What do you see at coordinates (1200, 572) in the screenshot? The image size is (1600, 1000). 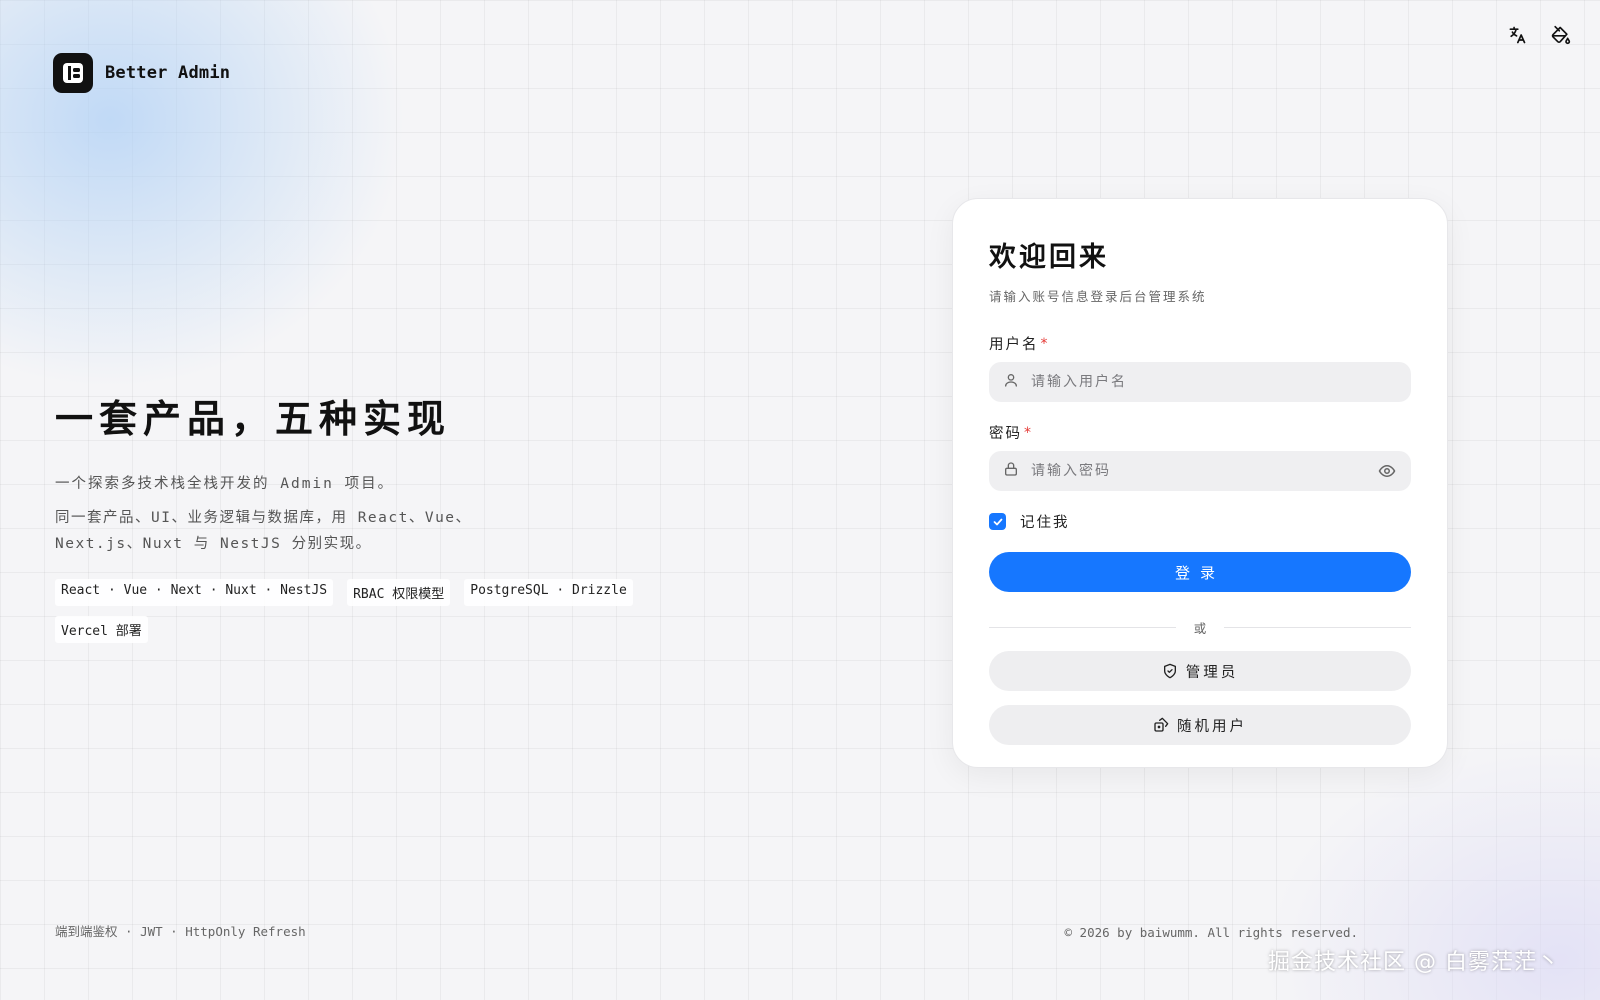 I see `login-button: 登录` at bounding box center [1200, 572].